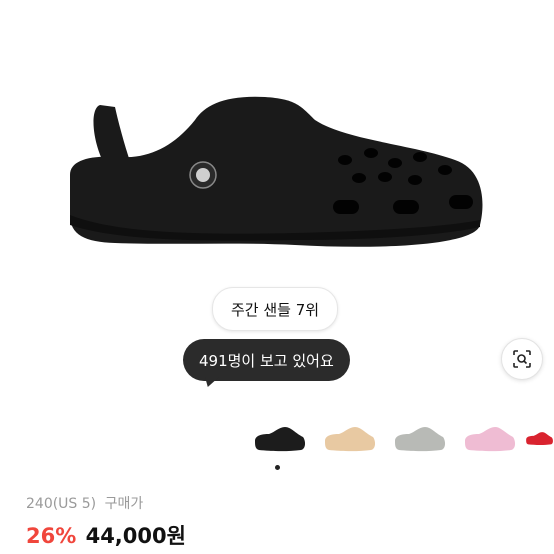 This screenshot has height=554, width=554. I want to click on option-size: 240(US 5), so click(61, 504).